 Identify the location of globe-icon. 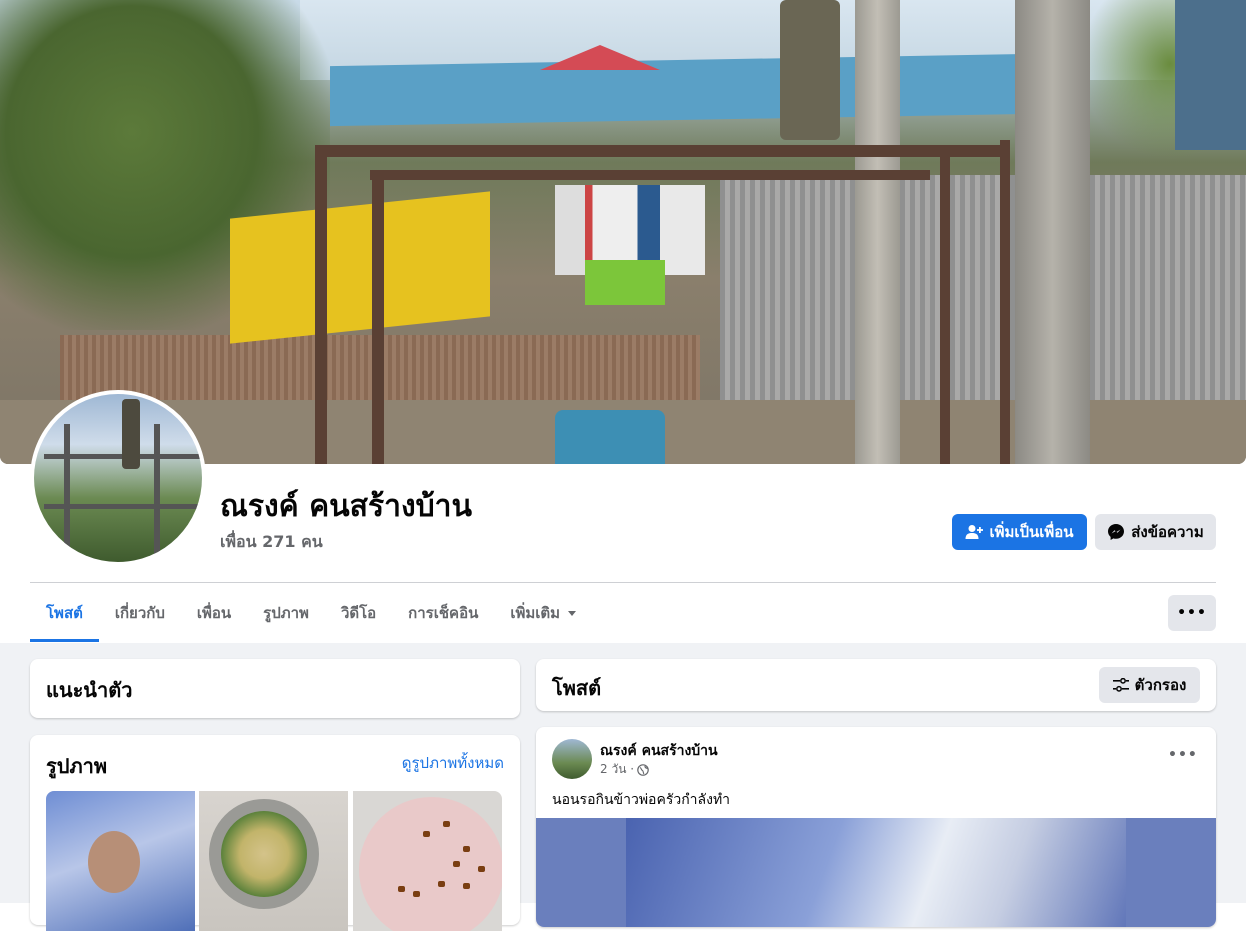
(643, 769).